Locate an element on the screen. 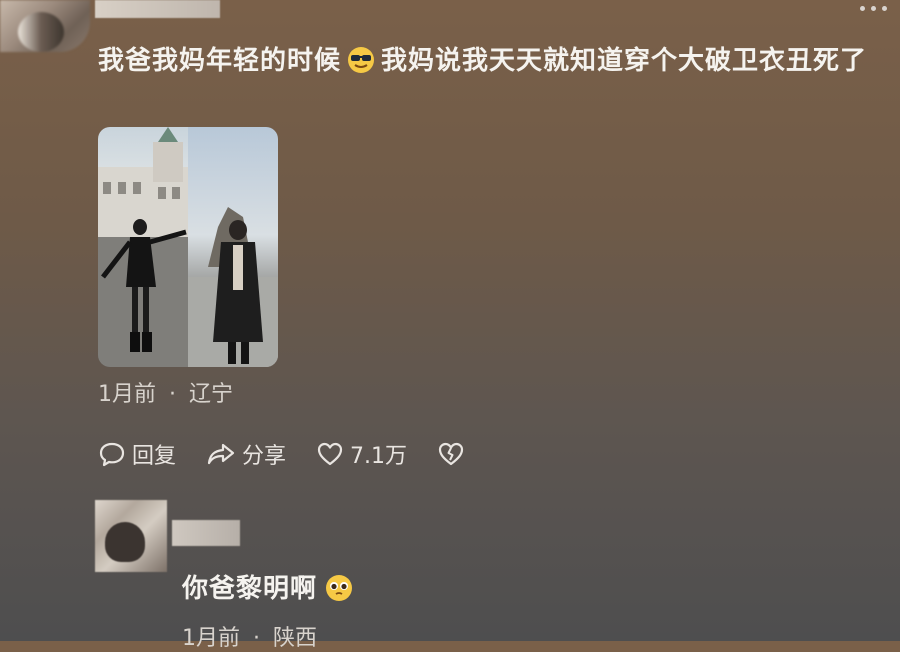 The image size is (900, 652). building-woman-illustration is located at coordinates (143, 247).